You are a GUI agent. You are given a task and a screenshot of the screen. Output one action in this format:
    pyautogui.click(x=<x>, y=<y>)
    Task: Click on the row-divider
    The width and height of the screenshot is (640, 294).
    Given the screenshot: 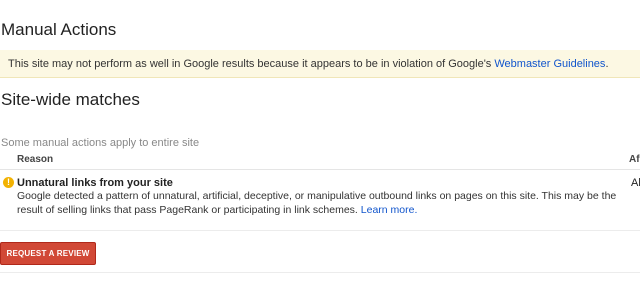 What is the action you would take?
    pyautogui.click(x=320, y=230)
    